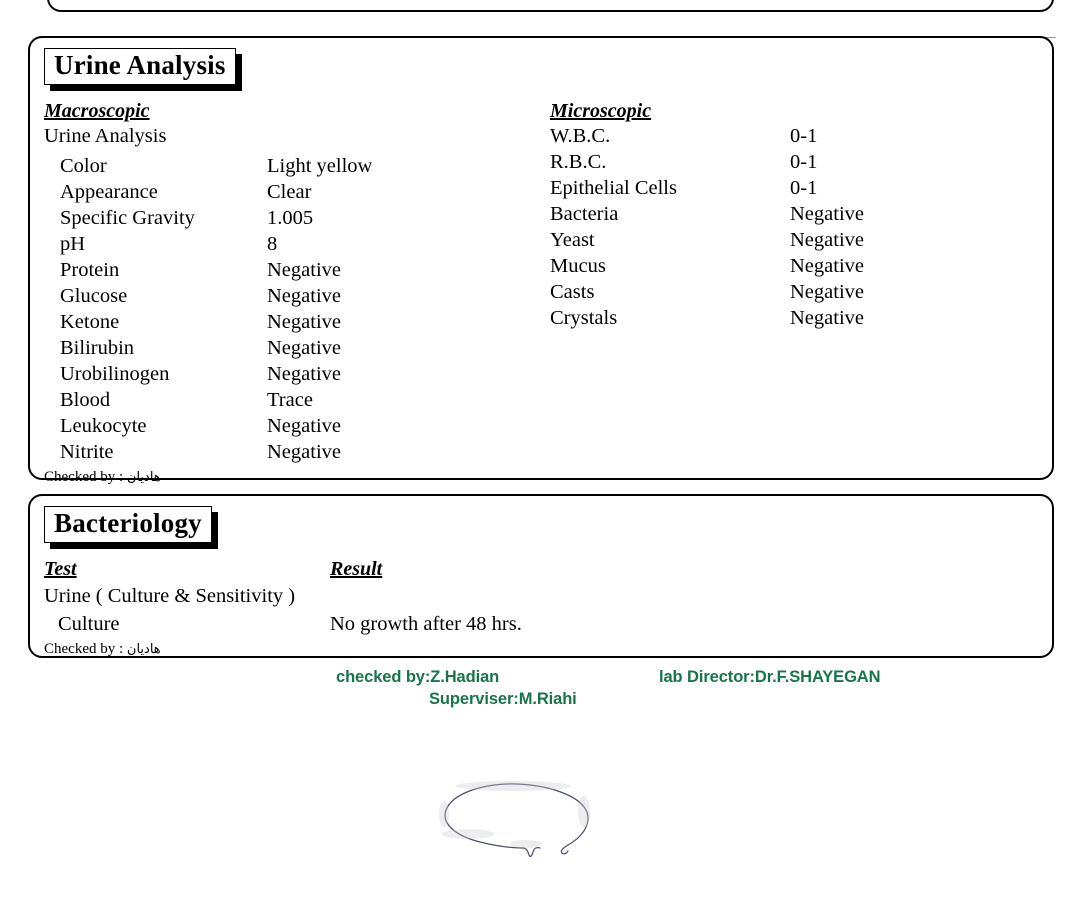 This screenshot has height=920, width=1080. I want to click on previous-section-card-fragment, so click(550, 6).